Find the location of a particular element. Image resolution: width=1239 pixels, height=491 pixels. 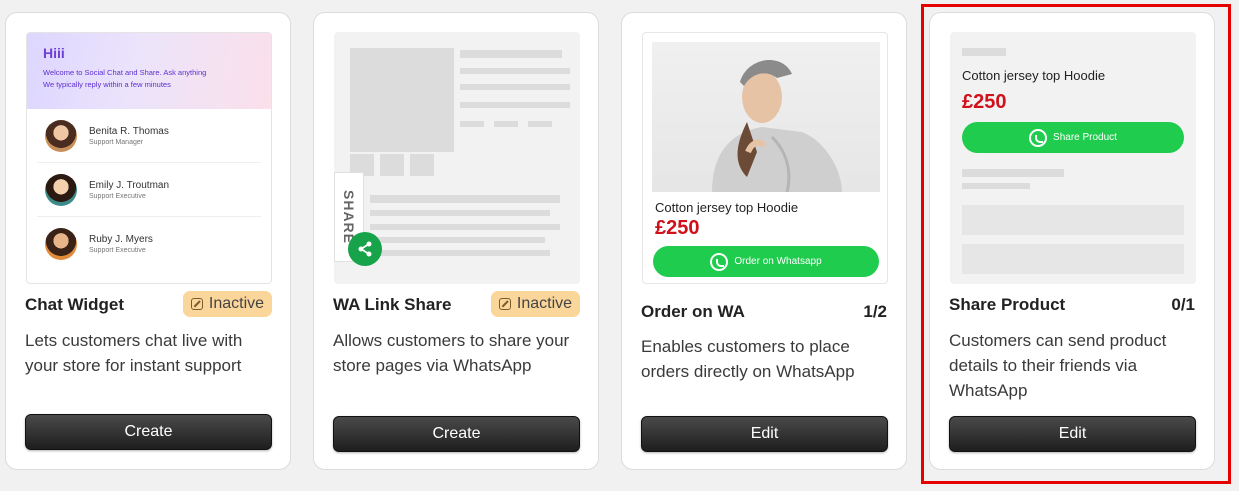

usage-count: 0/1 is located at coordinates (1183, 304).